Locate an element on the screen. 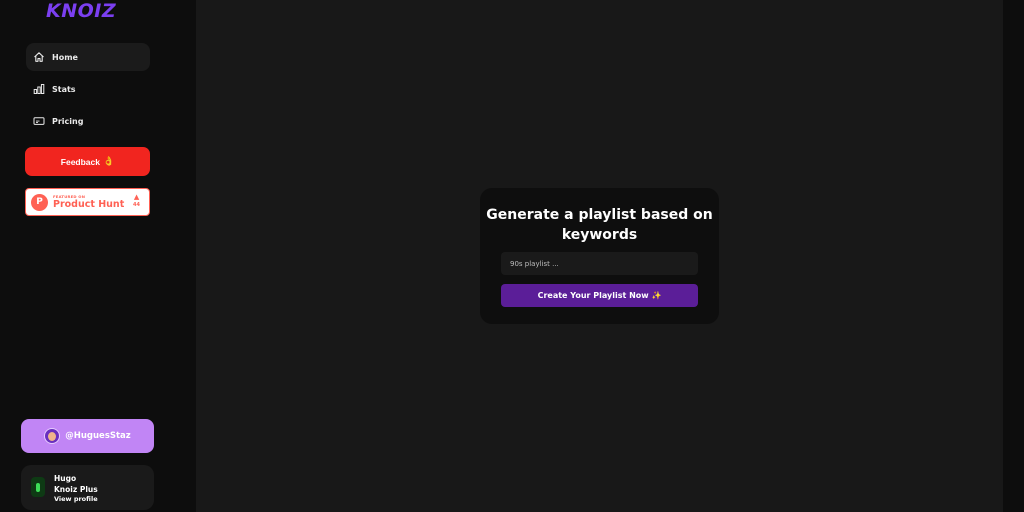 Image resolution: width=1024 pixels, height=512 pixels. product-hunt-name: Product Hunt is located at coordinates (89, 204).